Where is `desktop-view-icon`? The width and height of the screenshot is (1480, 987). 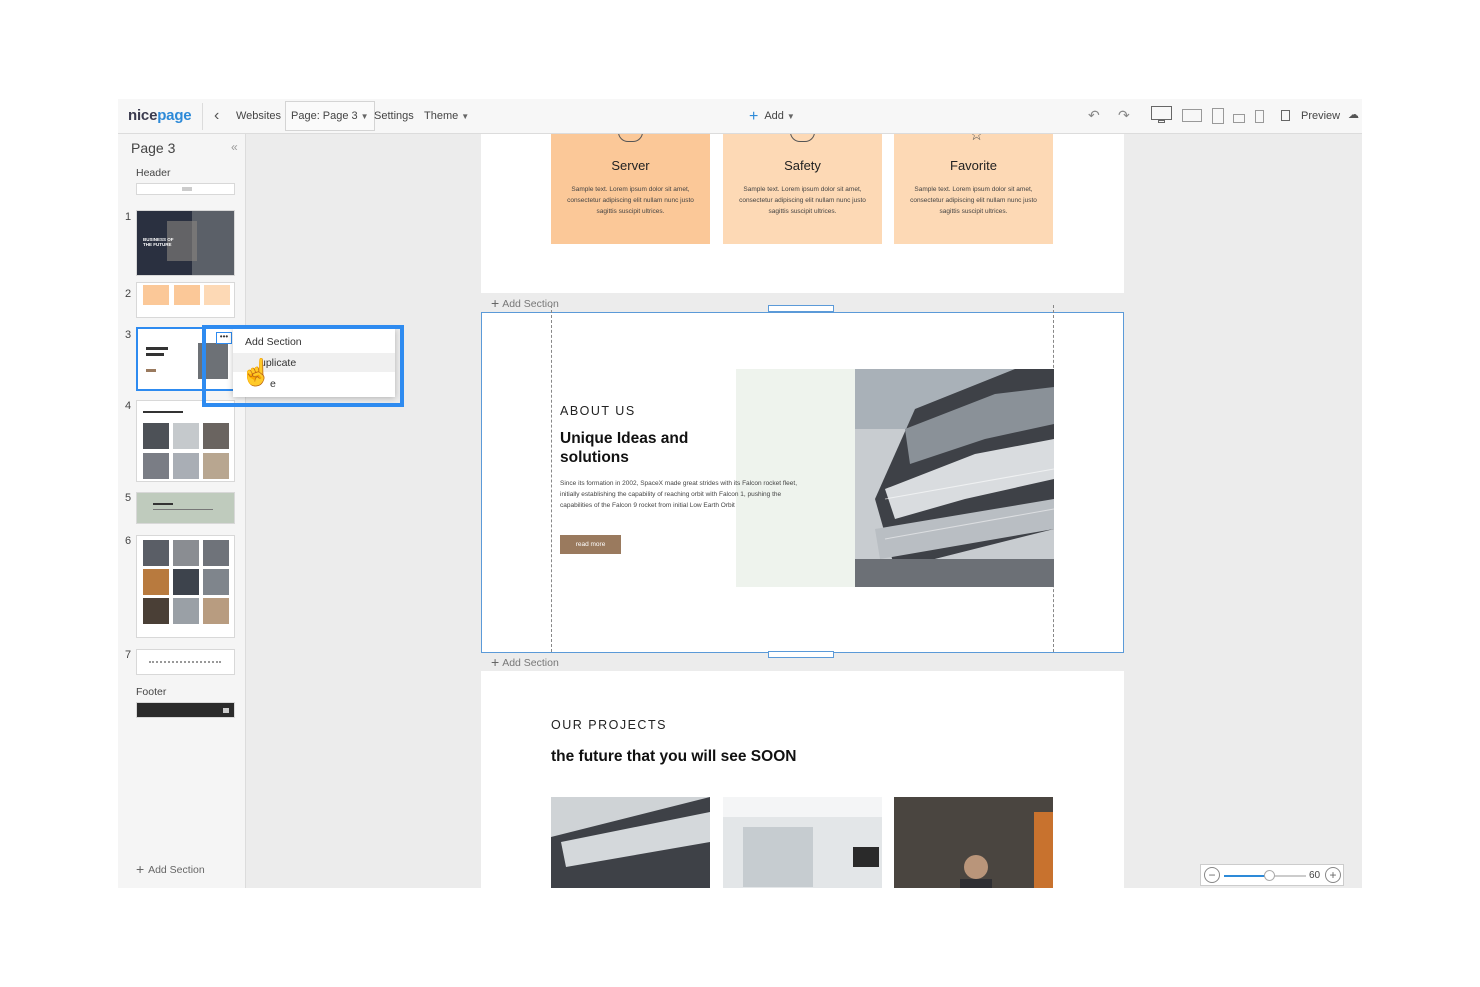 desktop-view-icon is located at coordinates (1161, 113).